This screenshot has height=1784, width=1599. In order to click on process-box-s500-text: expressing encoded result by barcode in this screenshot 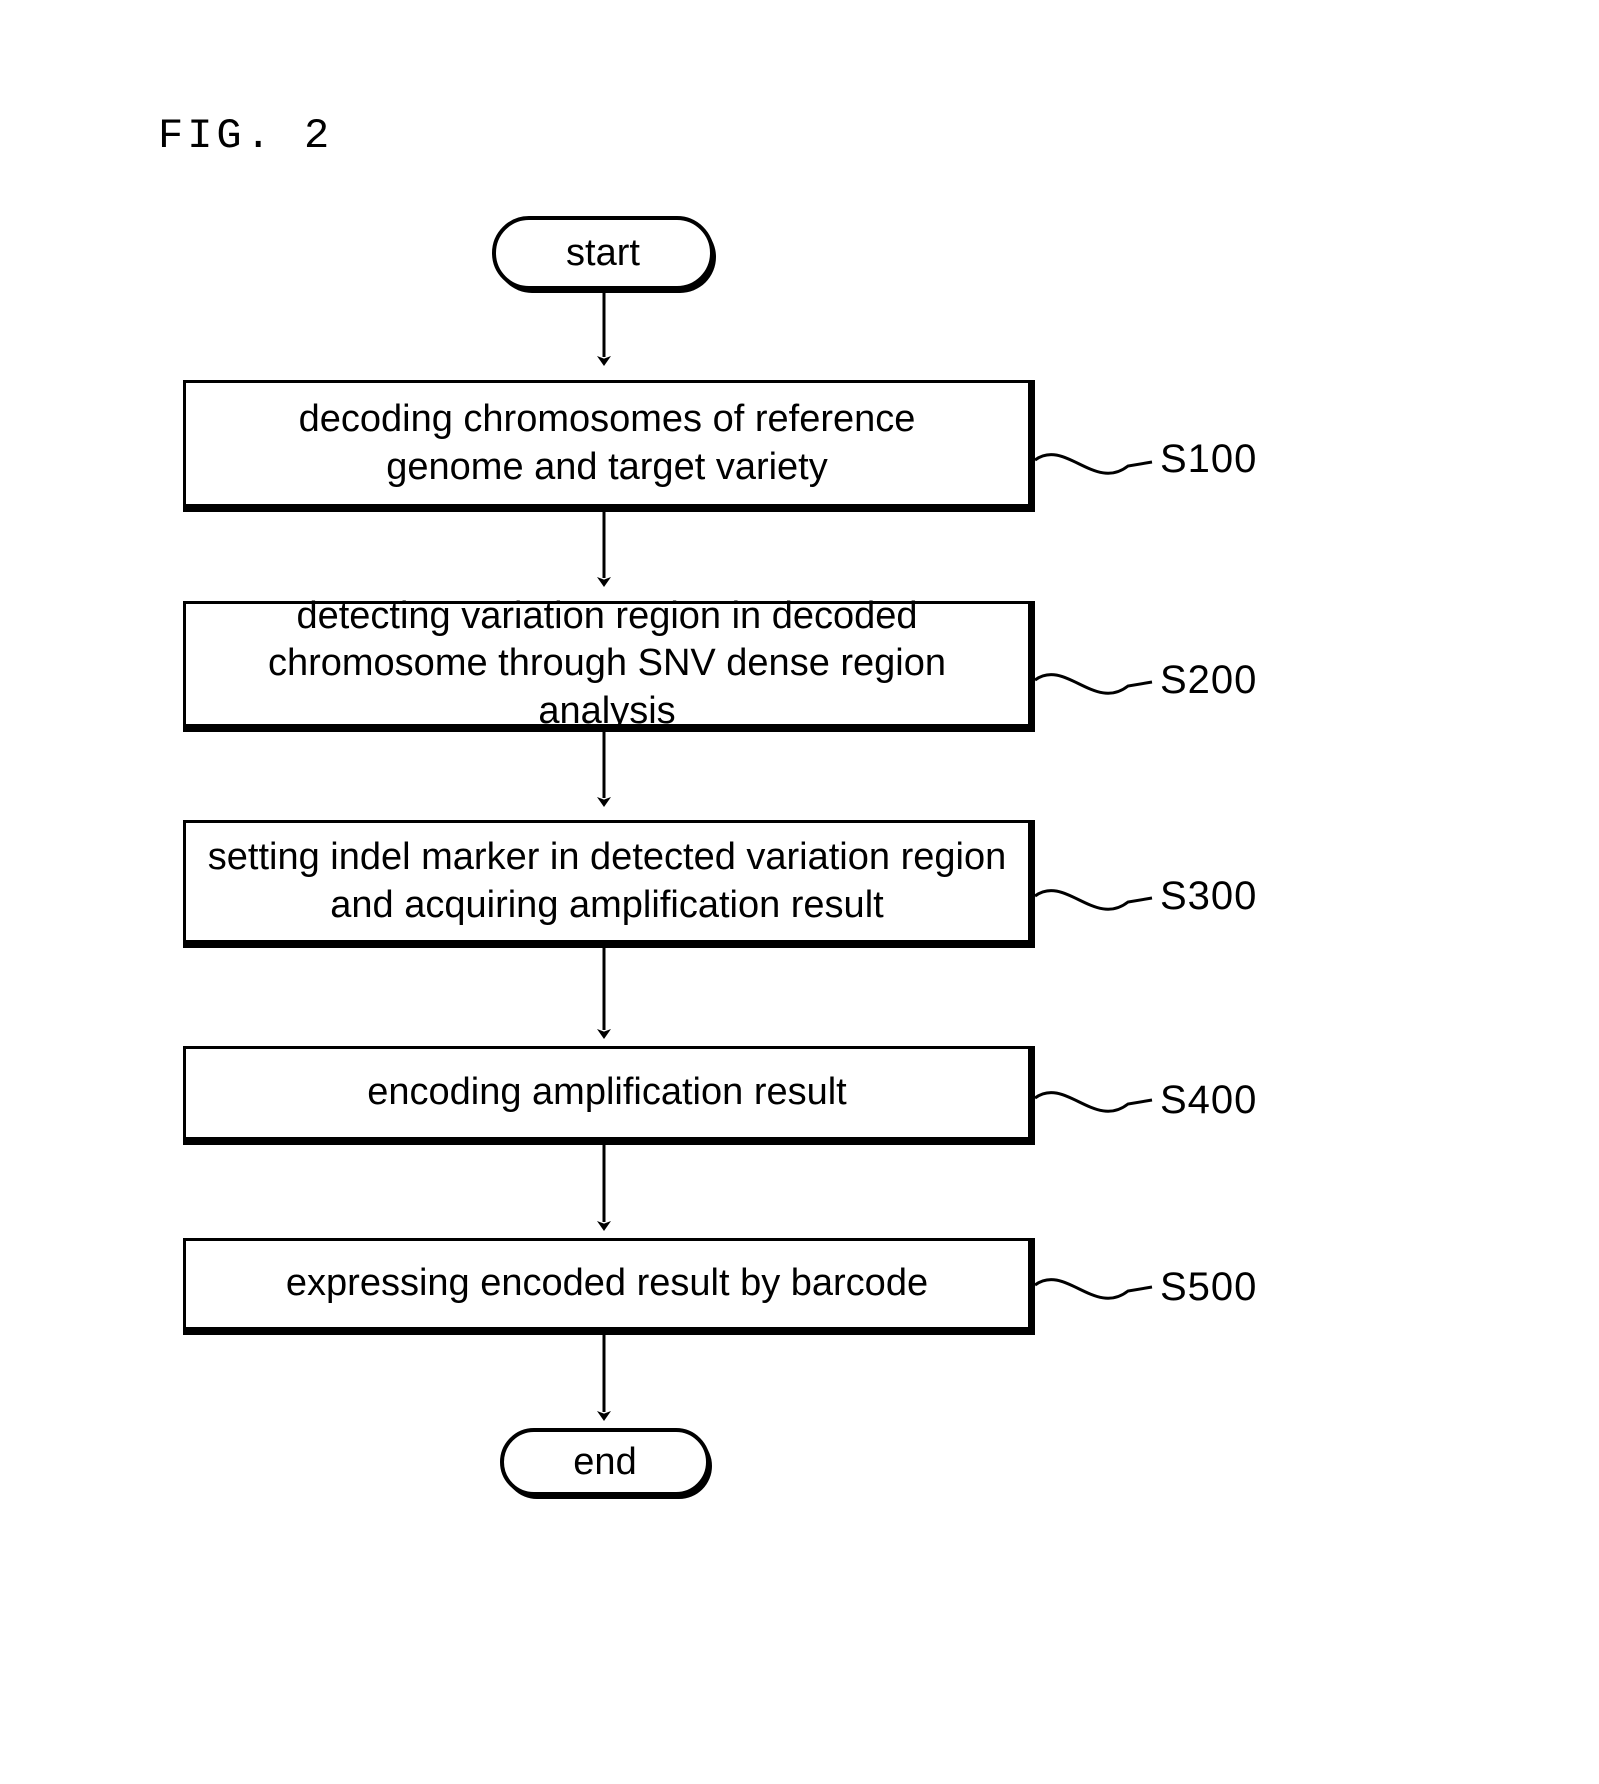, I will do `click(607, 1283)`.